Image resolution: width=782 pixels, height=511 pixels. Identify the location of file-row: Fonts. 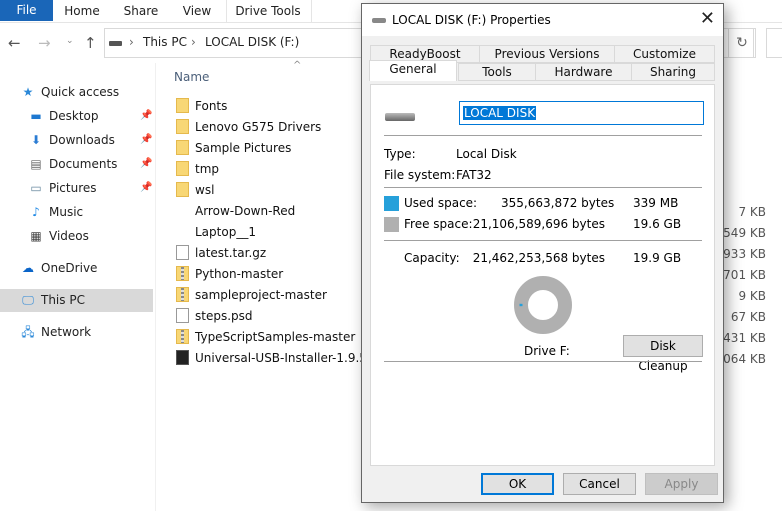
(201, 106).